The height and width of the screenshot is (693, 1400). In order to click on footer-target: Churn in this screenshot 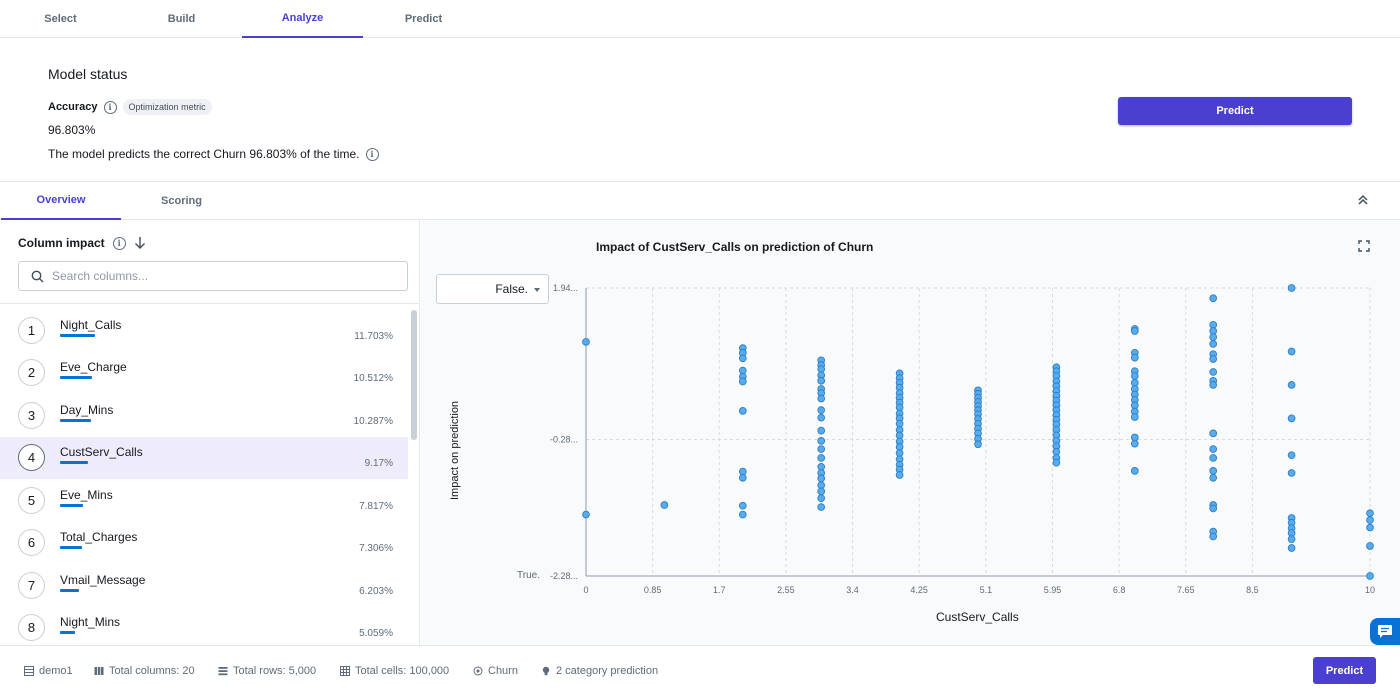, I will do `click(495, 671)`.